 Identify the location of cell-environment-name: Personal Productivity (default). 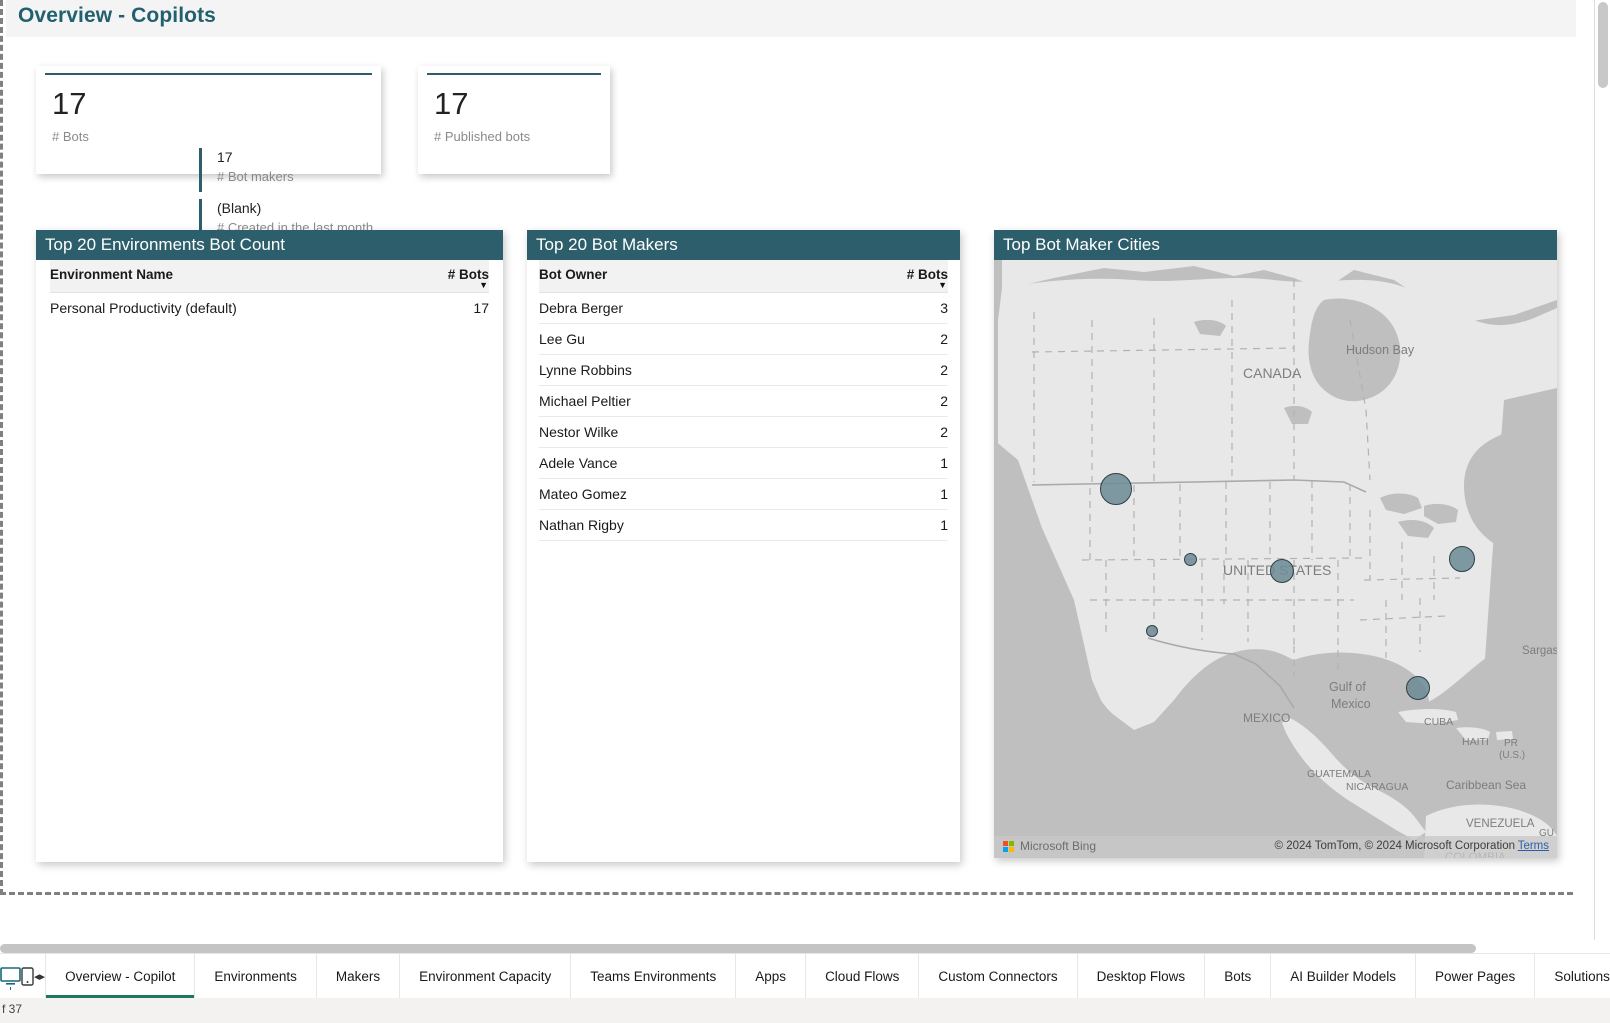
(143, 308).